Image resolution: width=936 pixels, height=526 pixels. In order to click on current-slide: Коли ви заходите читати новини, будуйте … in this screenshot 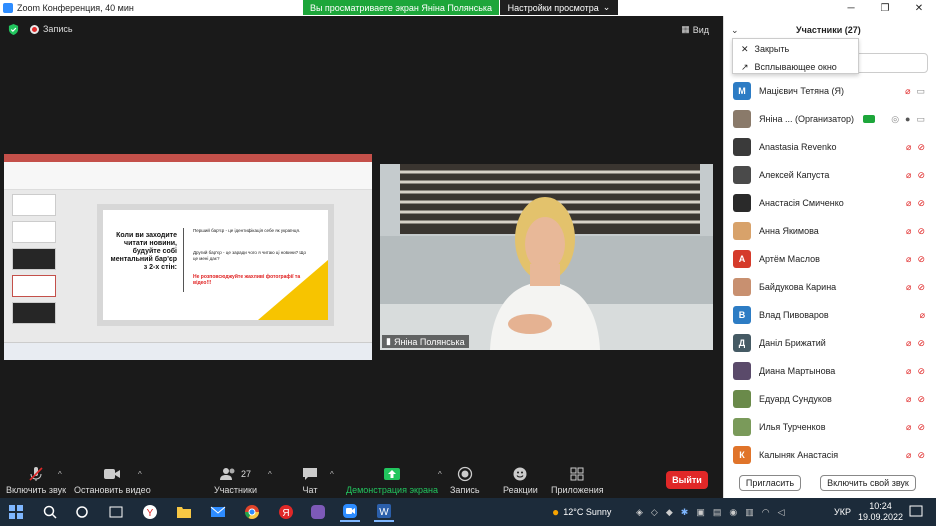, I will do `click(215, 265)`.